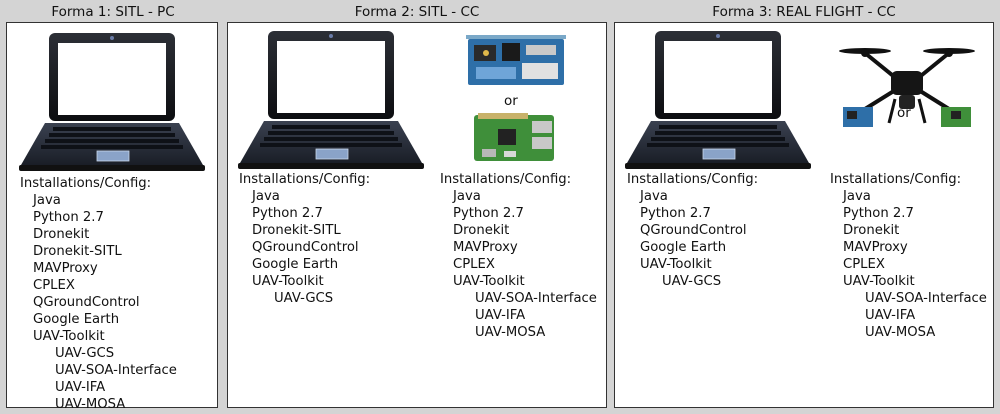 The image size is (1000, 414). Describe the element at coordinates (417, 12) in the screenshot. I see `forma-2-title: Forma 2: SITL - CC` at that location.